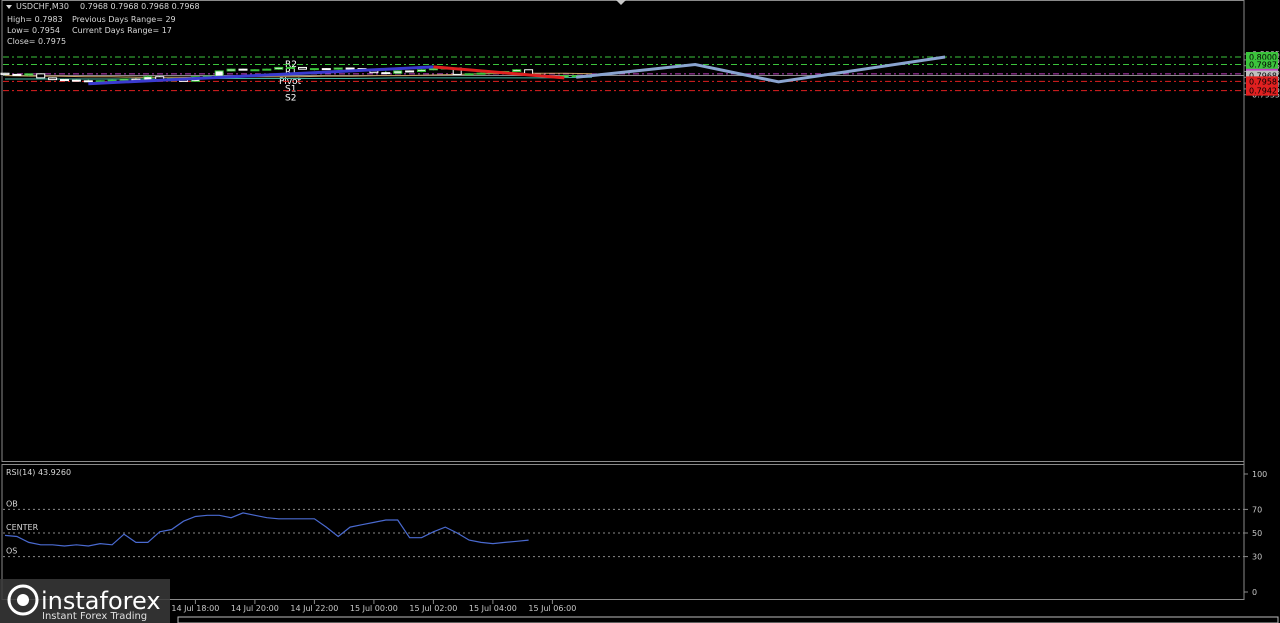  Describe the element at coordinates (255, 608) in the screenshot. I see `time-tick-label: 14 Jul 20:00` at that location.